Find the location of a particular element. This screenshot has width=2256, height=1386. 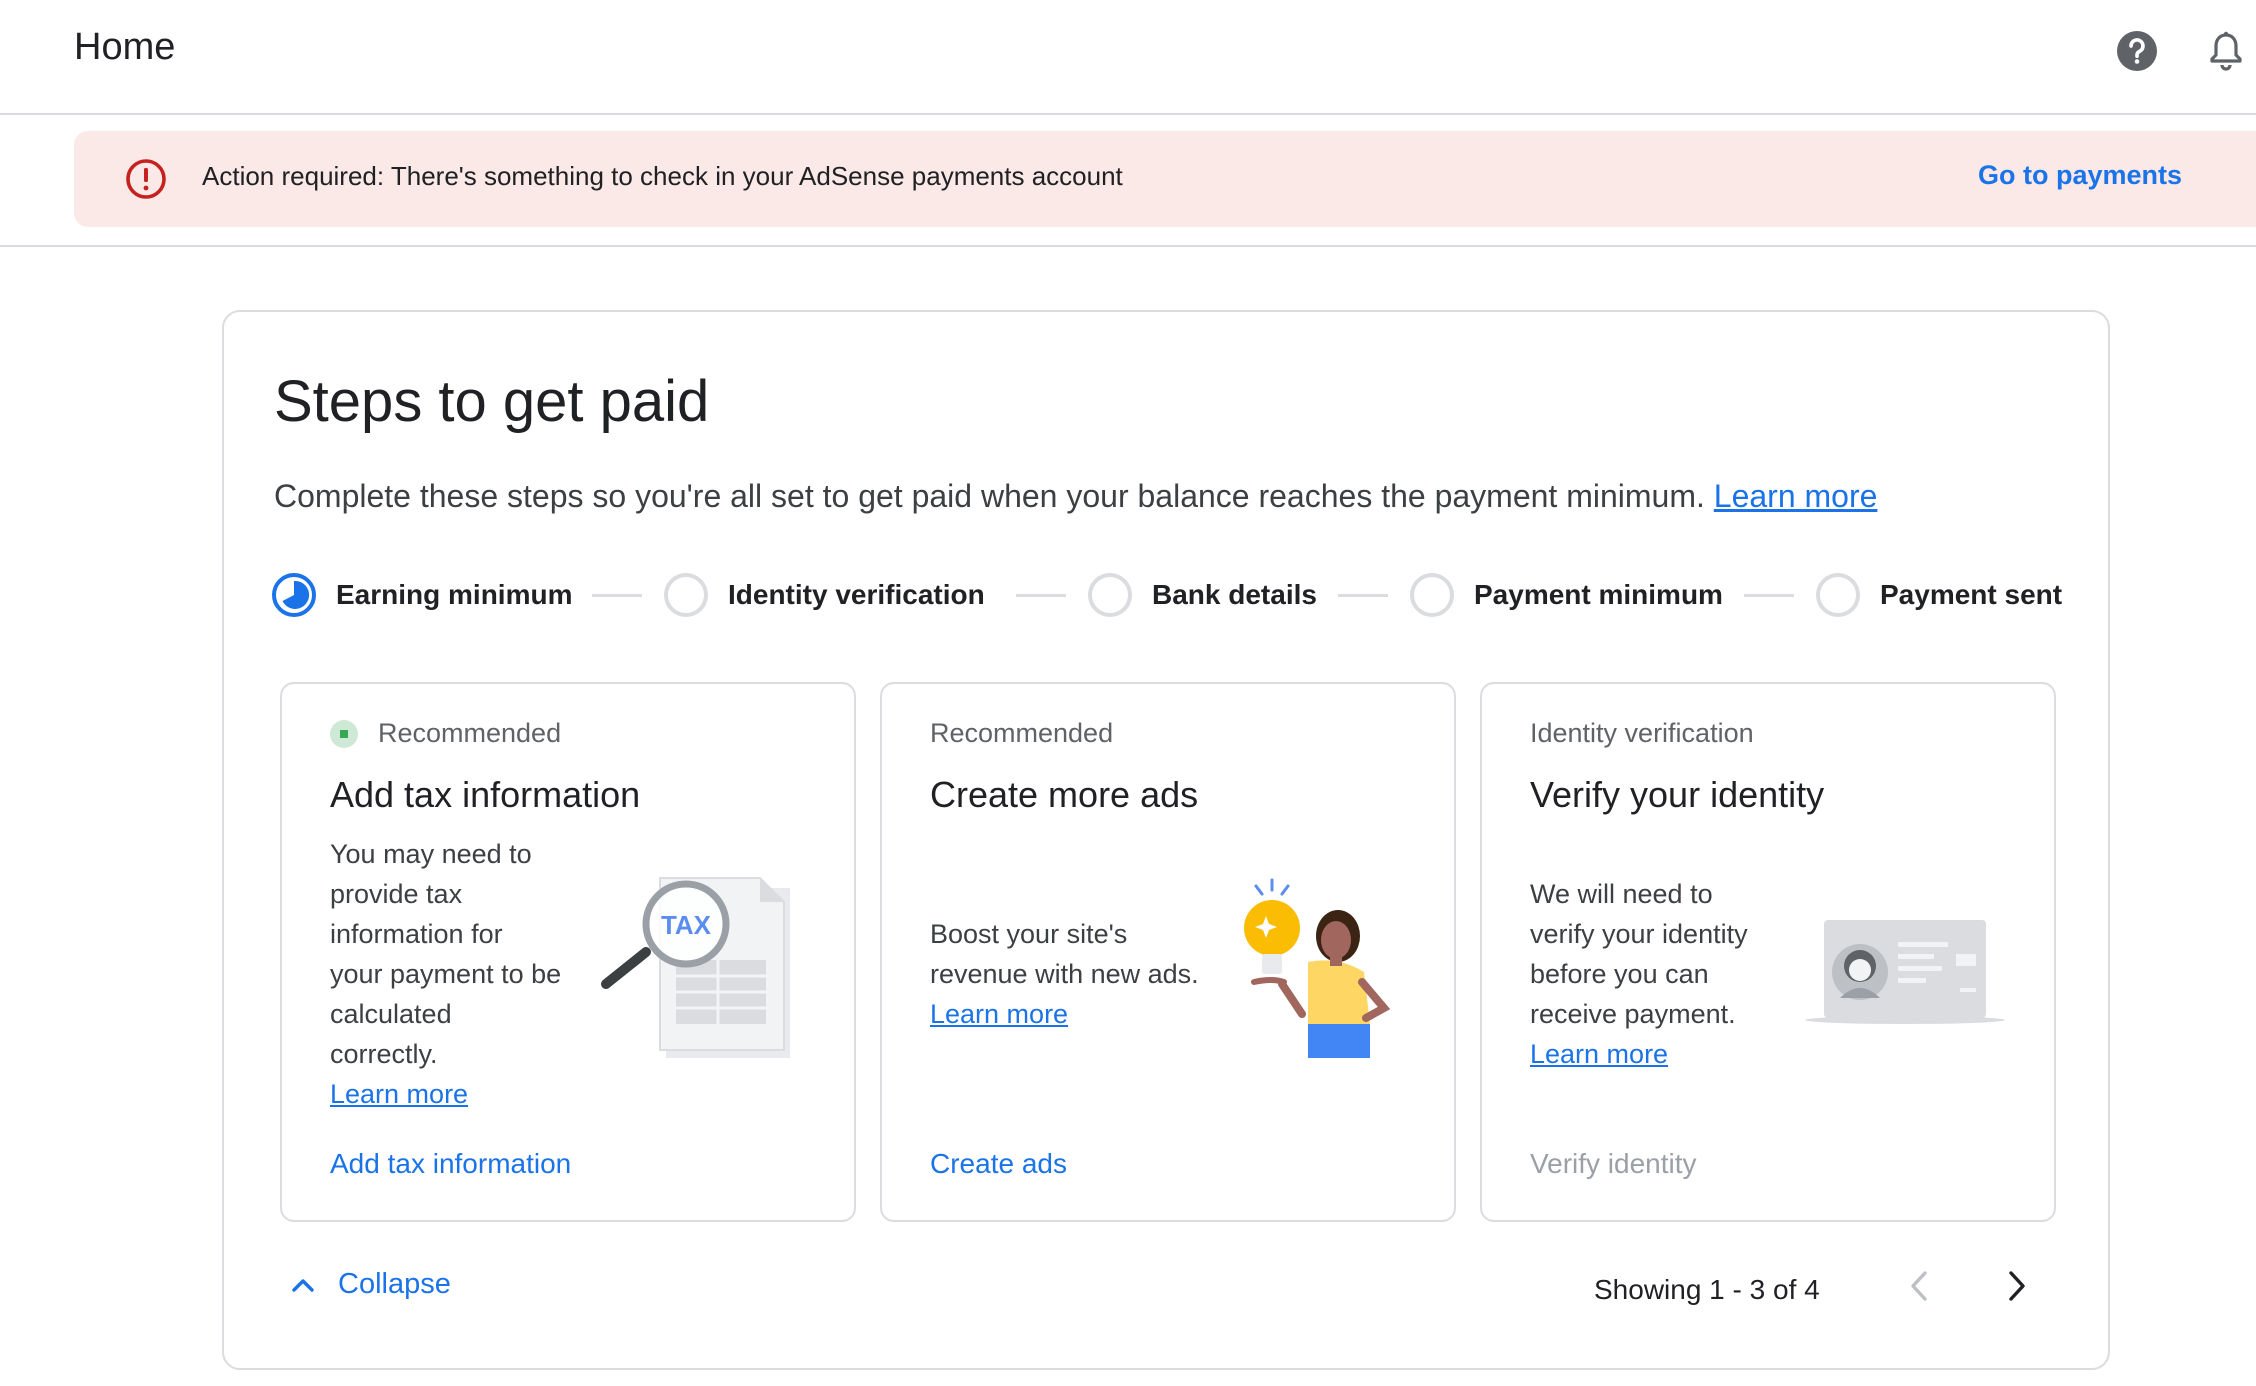

tax-illustration-label: TAX is located at coordinates (686, 925).